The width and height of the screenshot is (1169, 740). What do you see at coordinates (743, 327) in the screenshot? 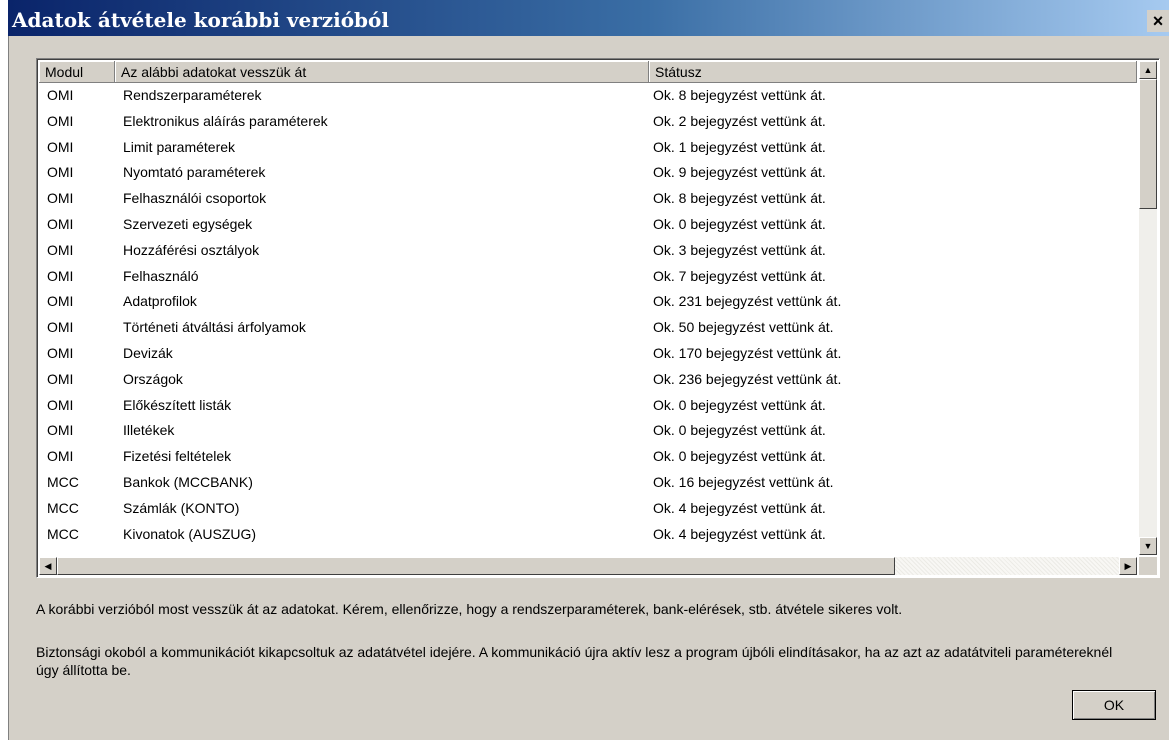
I see `cell-status: Ok. 50 bejegyzést vettünk át.` at bounding box center [743, 327].